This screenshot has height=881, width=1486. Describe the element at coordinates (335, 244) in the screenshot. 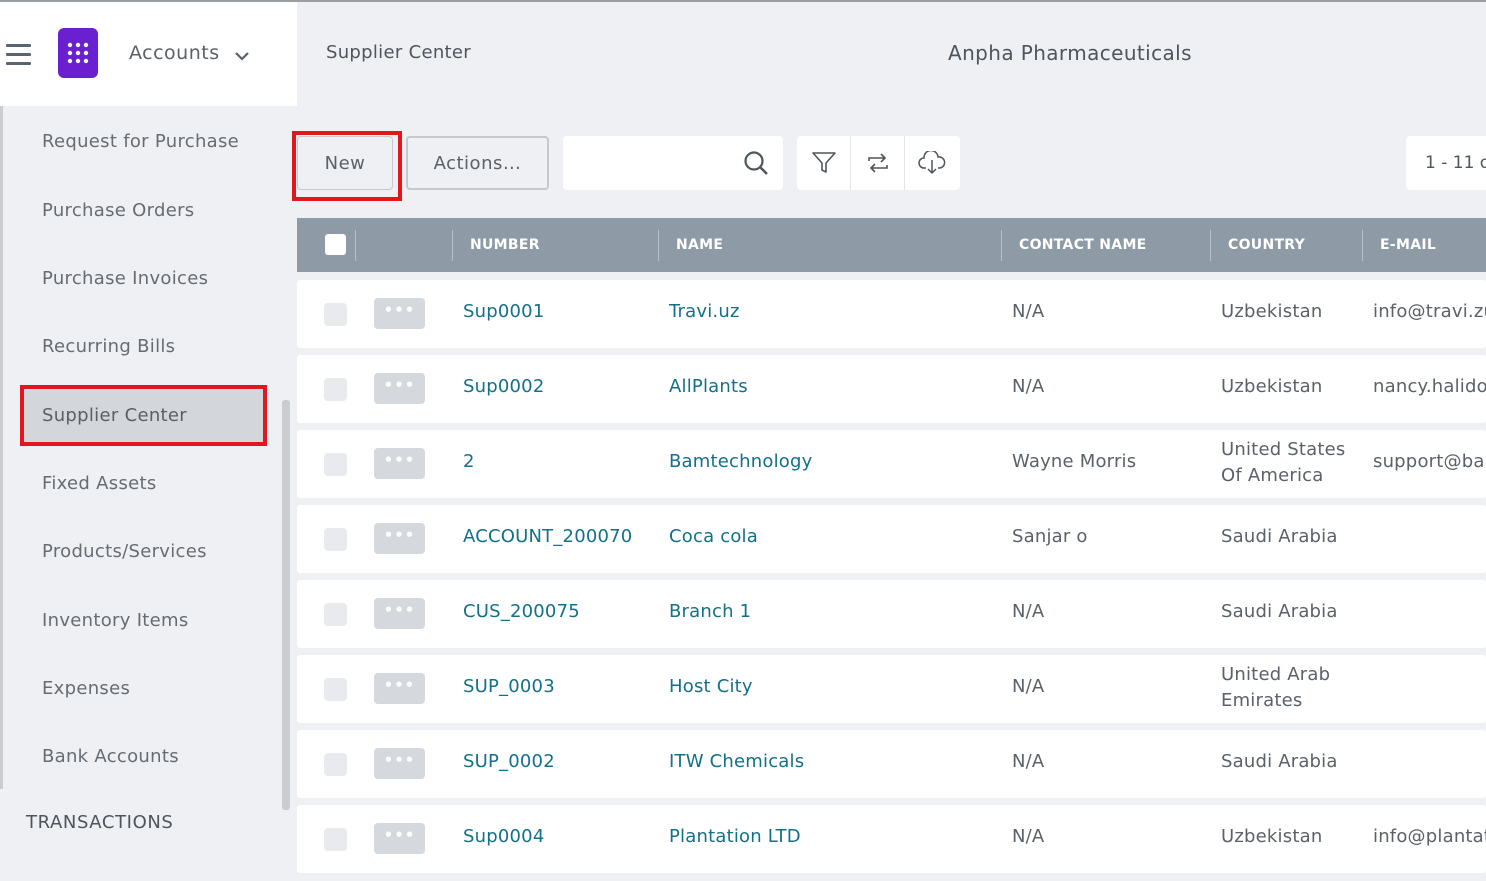

I see `select-all-checkbox` at that location.